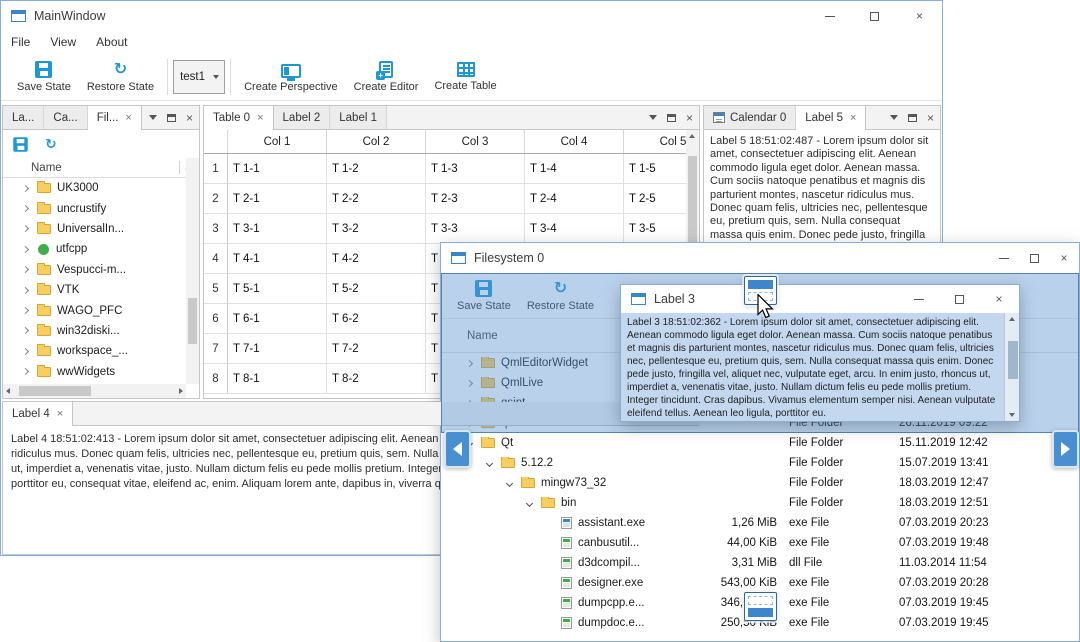 This screenshot has height=642, width=1080. Describe the element at coordinates (20, 144) in the screenshot. I see `save-icon` at that location.